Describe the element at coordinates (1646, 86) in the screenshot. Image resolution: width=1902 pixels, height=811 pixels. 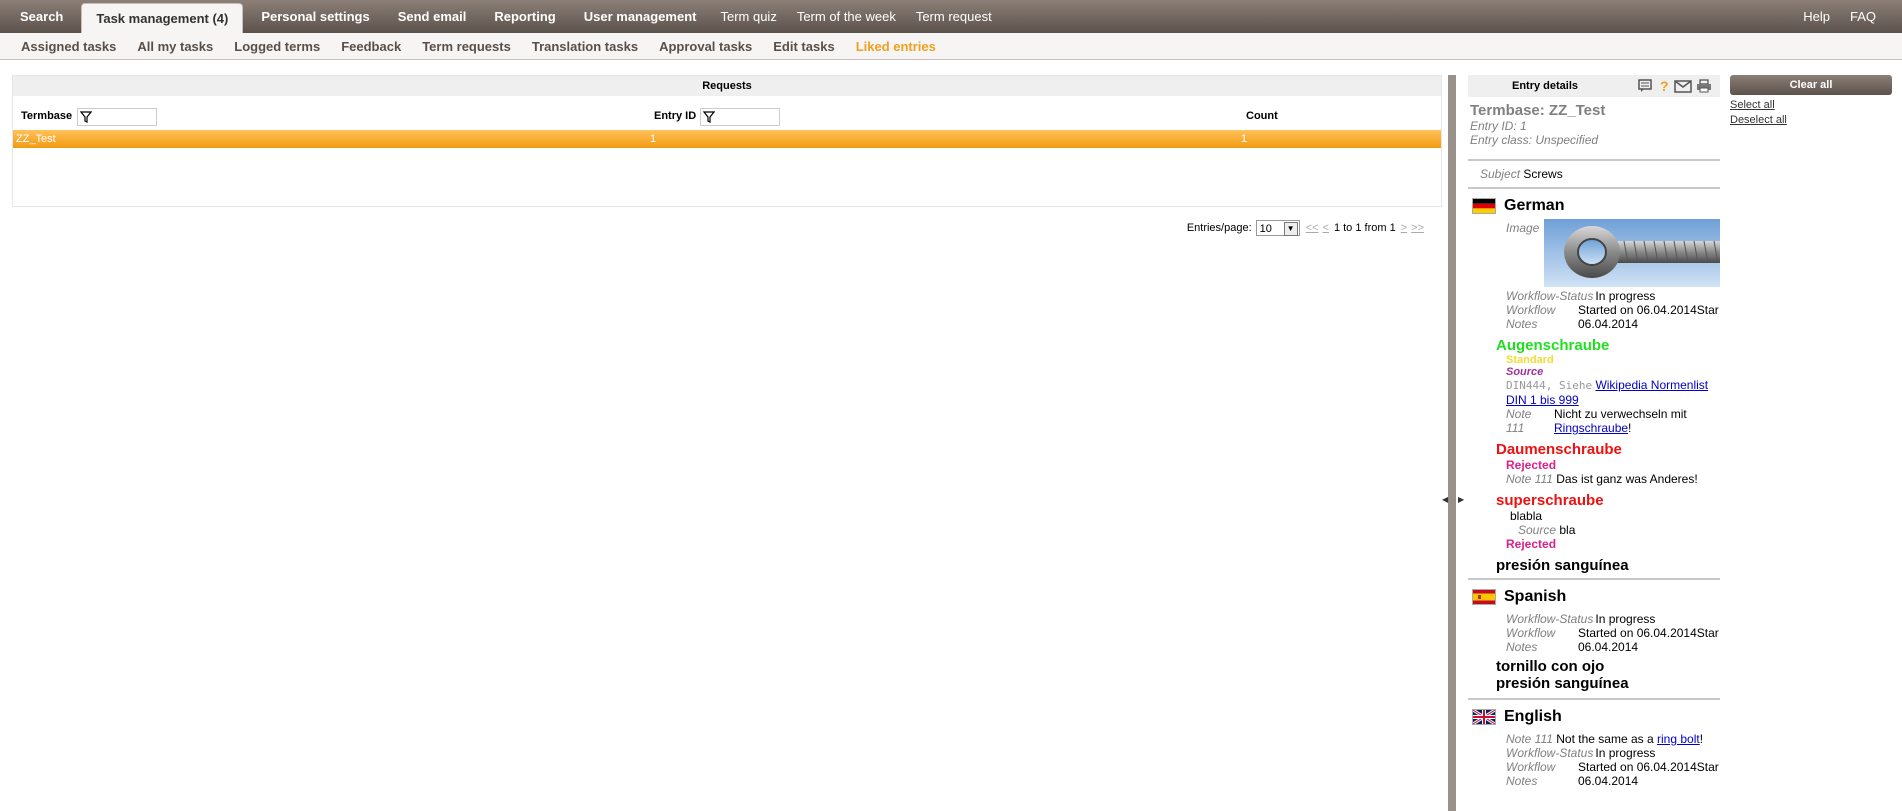
I see `comment-icon` at that location.